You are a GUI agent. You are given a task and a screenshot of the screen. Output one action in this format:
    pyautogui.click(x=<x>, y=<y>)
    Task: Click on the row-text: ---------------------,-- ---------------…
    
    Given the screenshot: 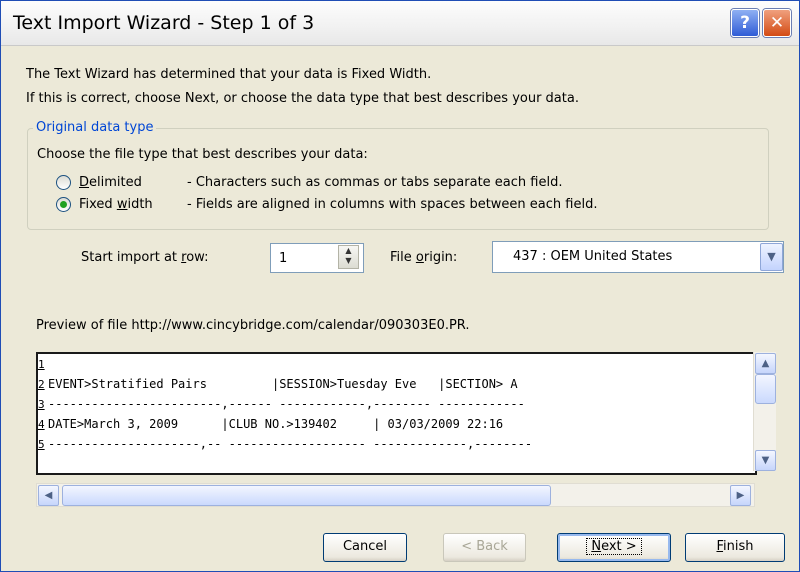 What is the action you would take?
    pyautogui.click(x=290, y=444)
    